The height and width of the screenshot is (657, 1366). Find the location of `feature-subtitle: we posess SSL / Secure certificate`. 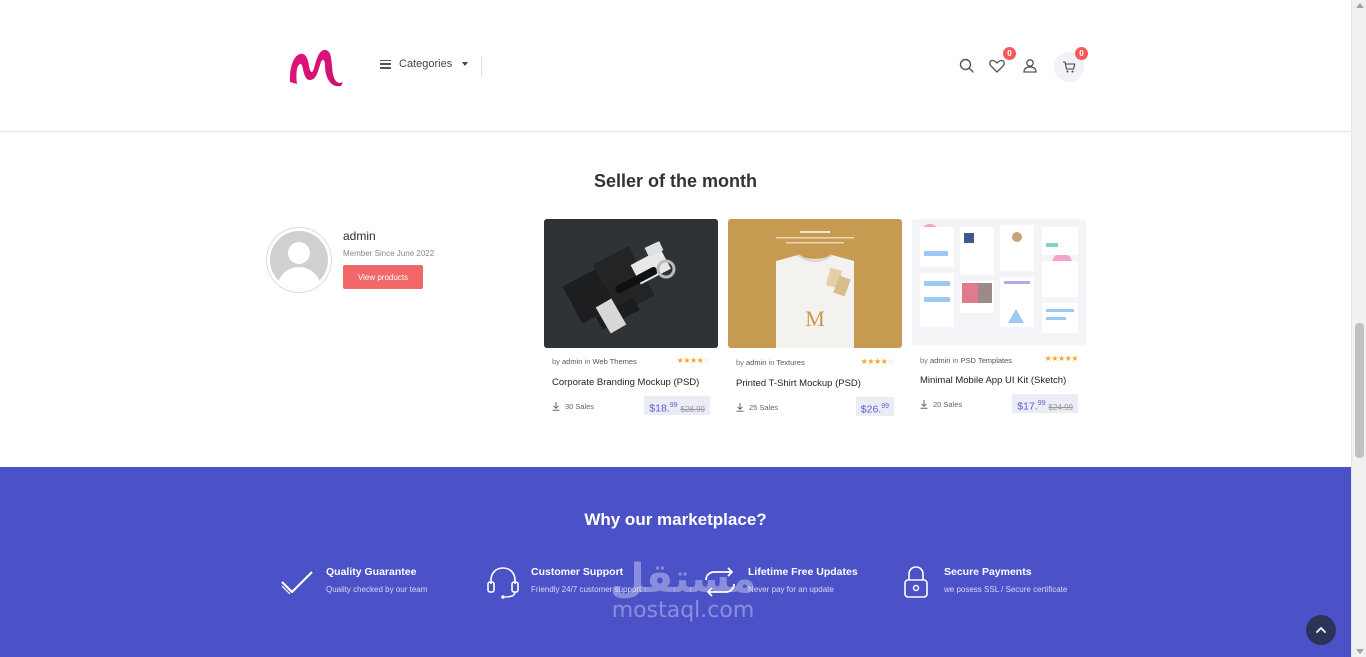

feature-subtitle: we posess SSL / Secure certificate is located at coordinates (1006, 589).